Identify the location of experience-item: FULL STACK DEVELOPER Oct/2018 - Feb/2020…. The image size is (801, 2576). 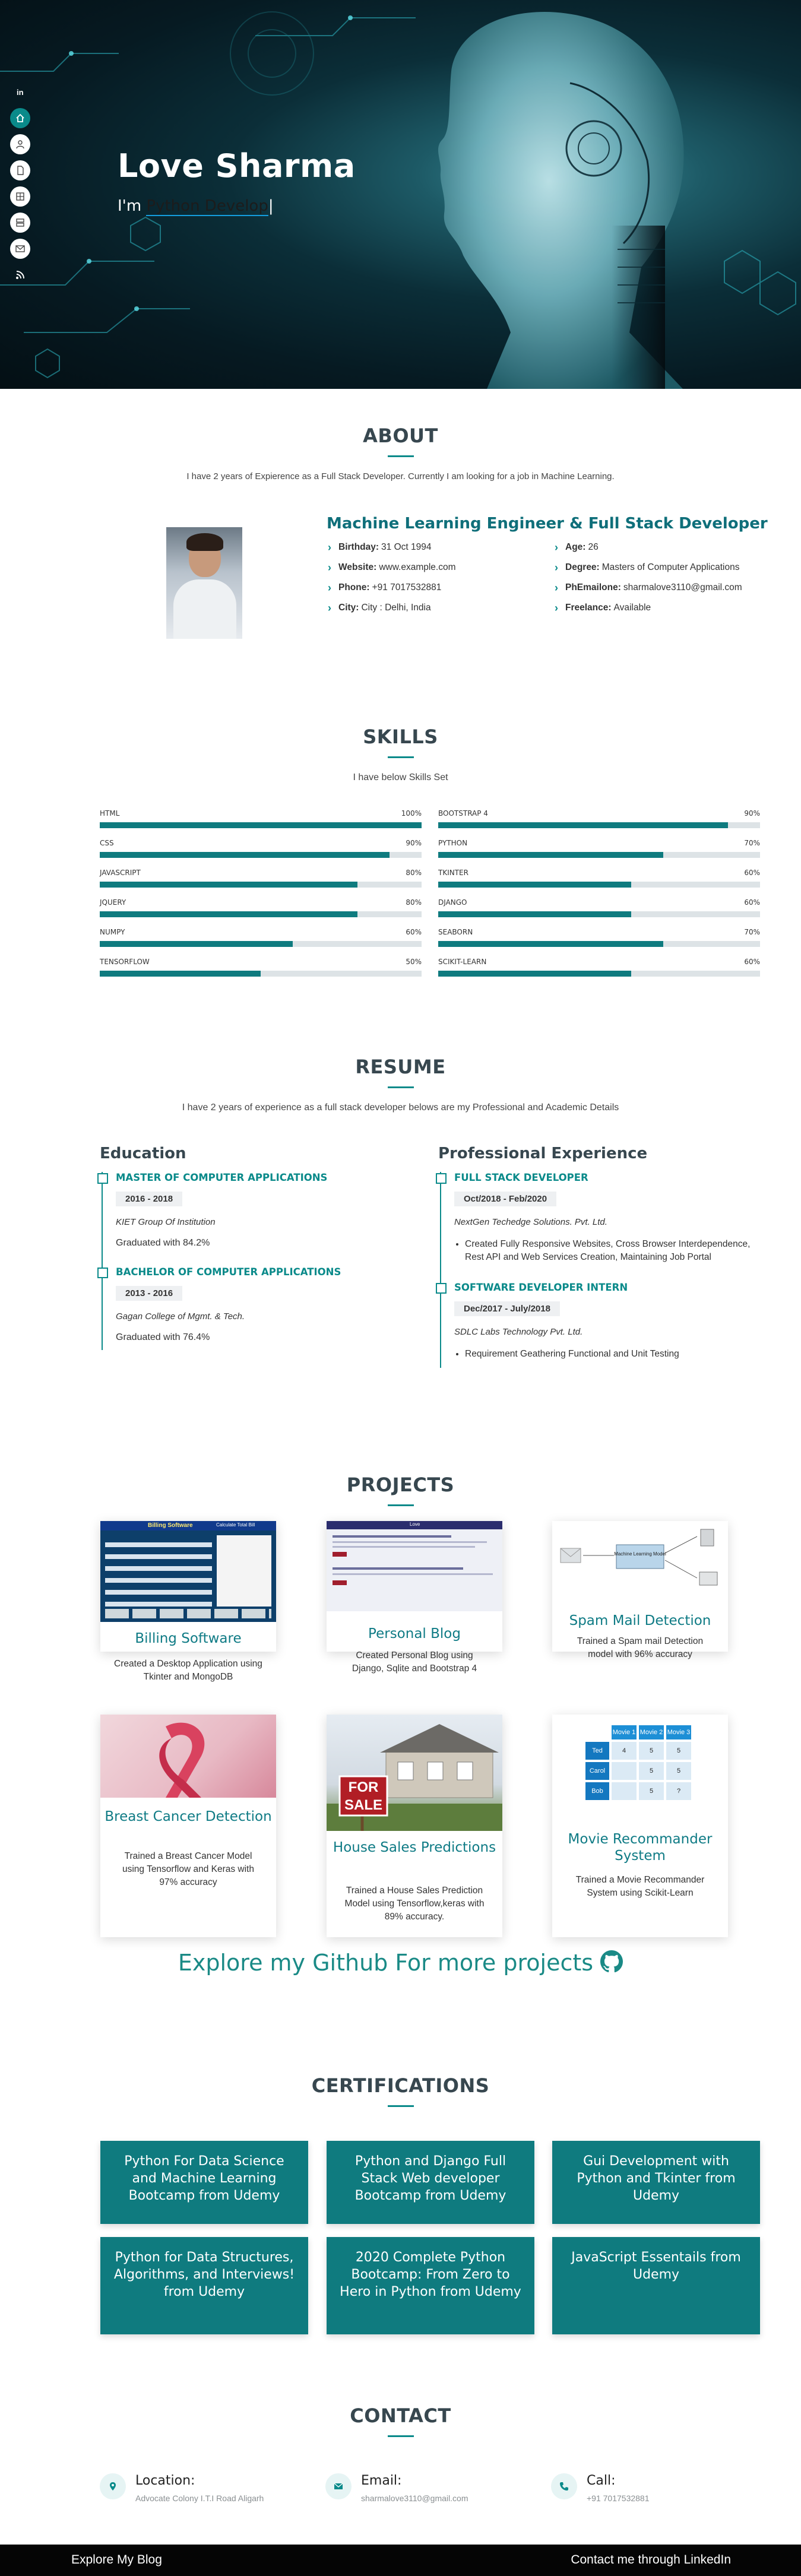
(599, 1227).